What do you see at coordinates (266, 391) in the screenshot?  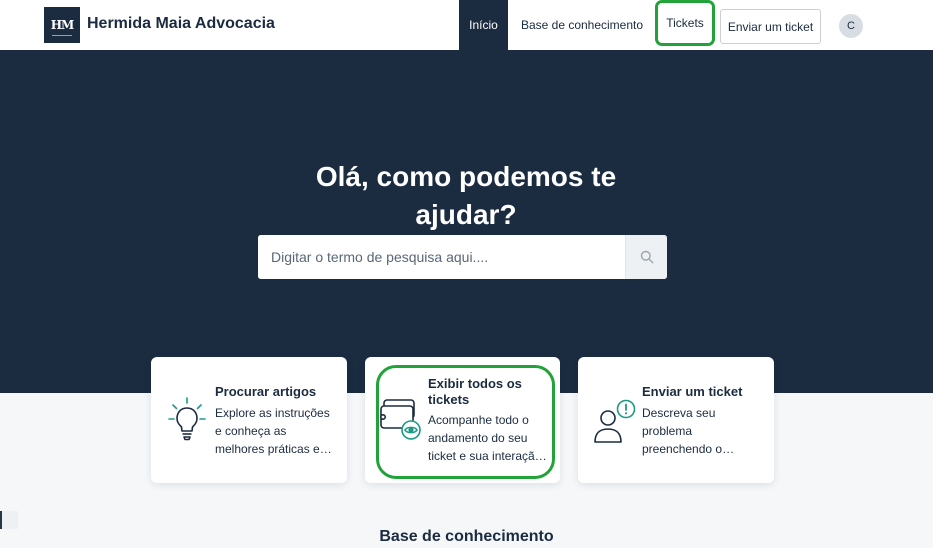 I see `card-title: Procurar artigos` at bounding box center [266, 391].